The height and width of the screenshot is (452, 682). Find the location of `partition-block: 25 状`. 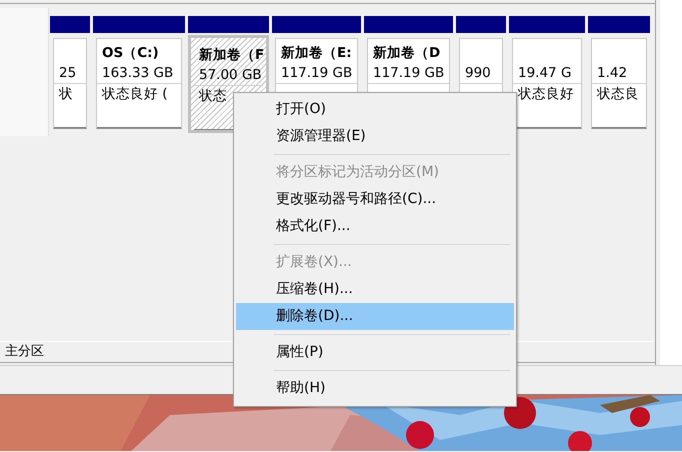

partition-block: 25 状 is located at coordinates (70, 83).